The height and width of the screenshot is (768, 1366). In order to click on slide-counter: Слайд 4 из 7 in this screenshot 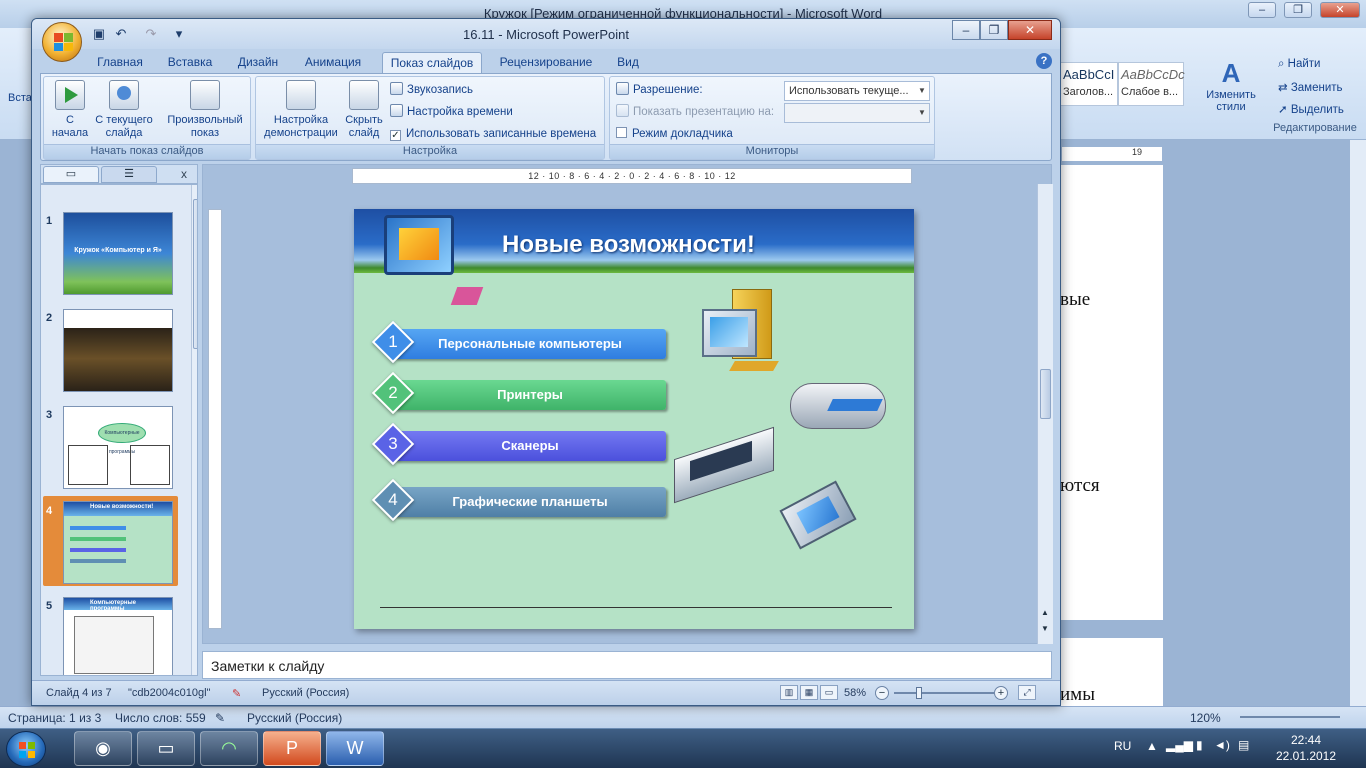, I will do `click(79, 693)`.